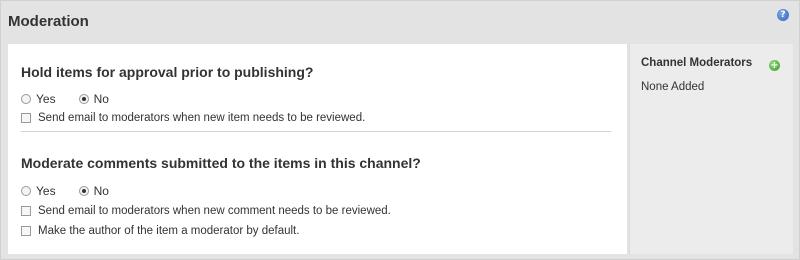 The width and height of the screenshot is (800, 260). What do you see at coordinates (101, 99) in the screenshot?
I see `approval-no-label: No` at bounding box center [101, 99].